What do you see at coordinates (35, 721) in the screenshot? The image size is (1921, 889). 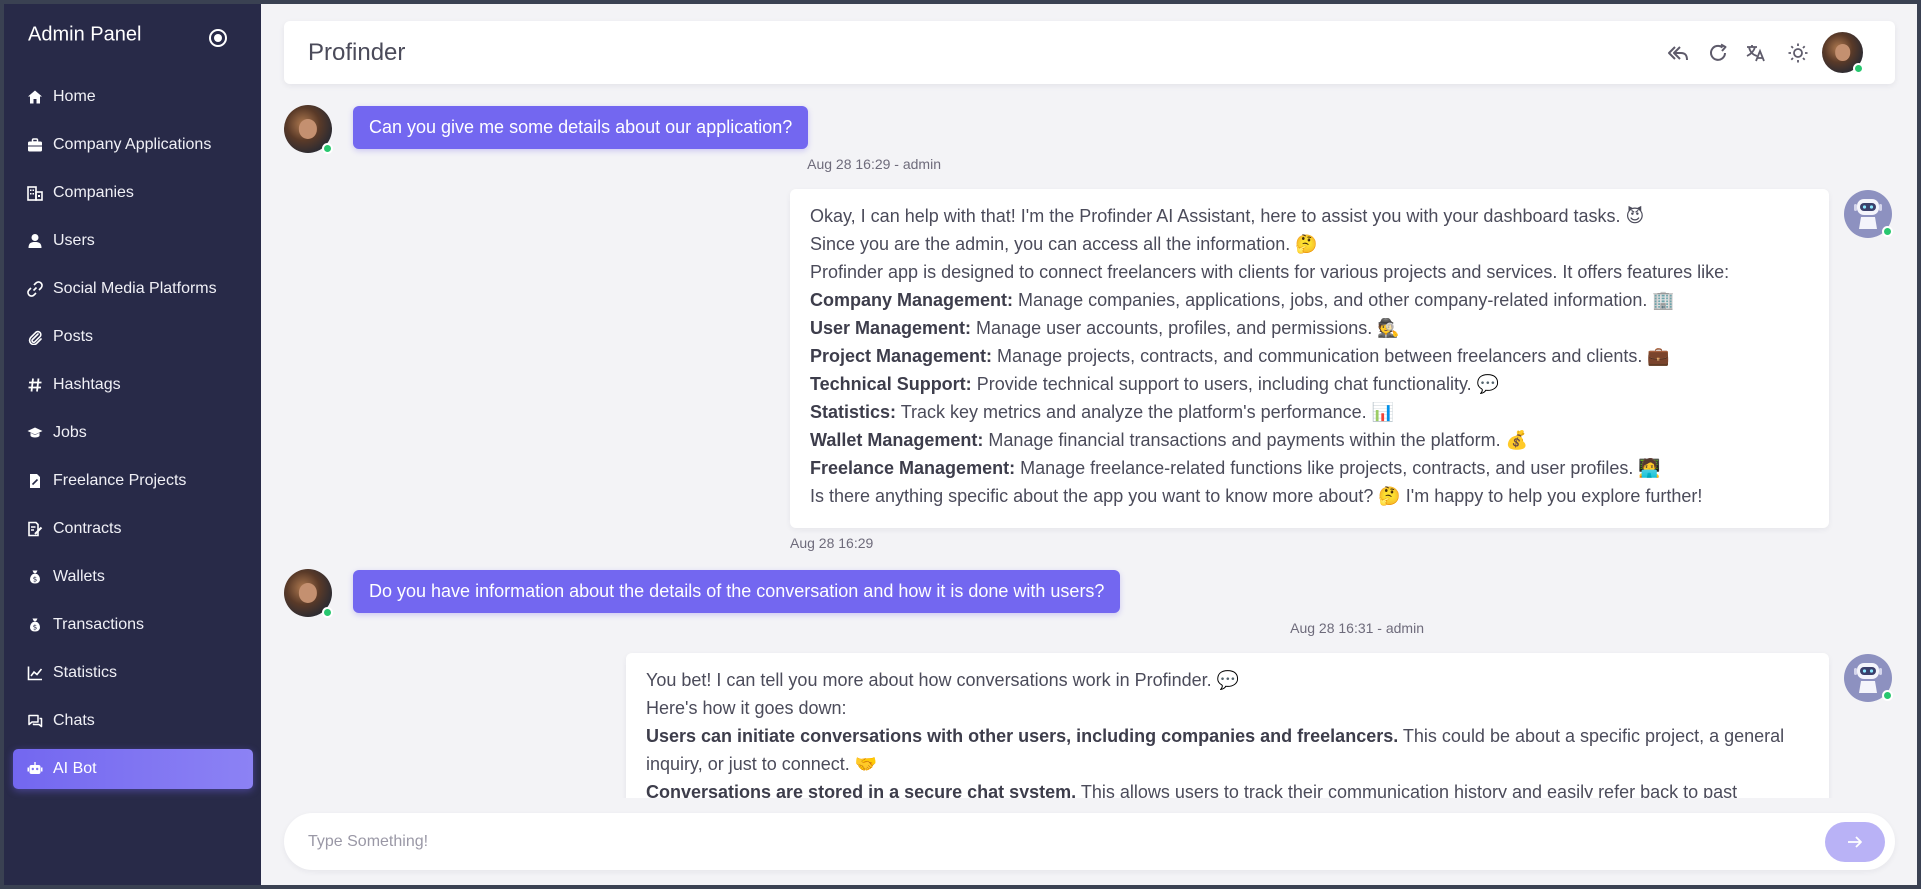 I see `chat-icon` at bounding box center [35, 721].